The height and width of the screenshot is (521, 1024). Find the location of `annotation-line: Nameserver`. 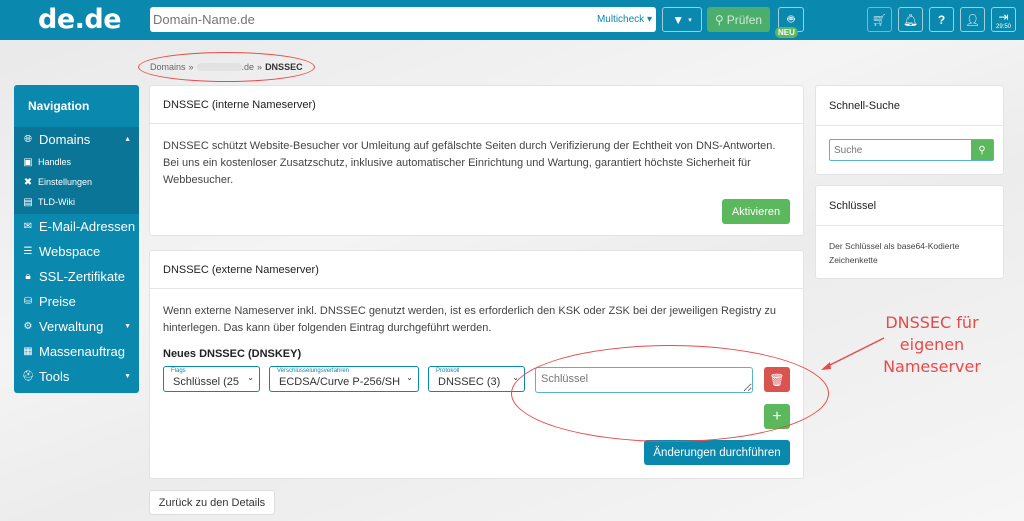

annotation-line: Nameserver is located at coordinates (932, 366).